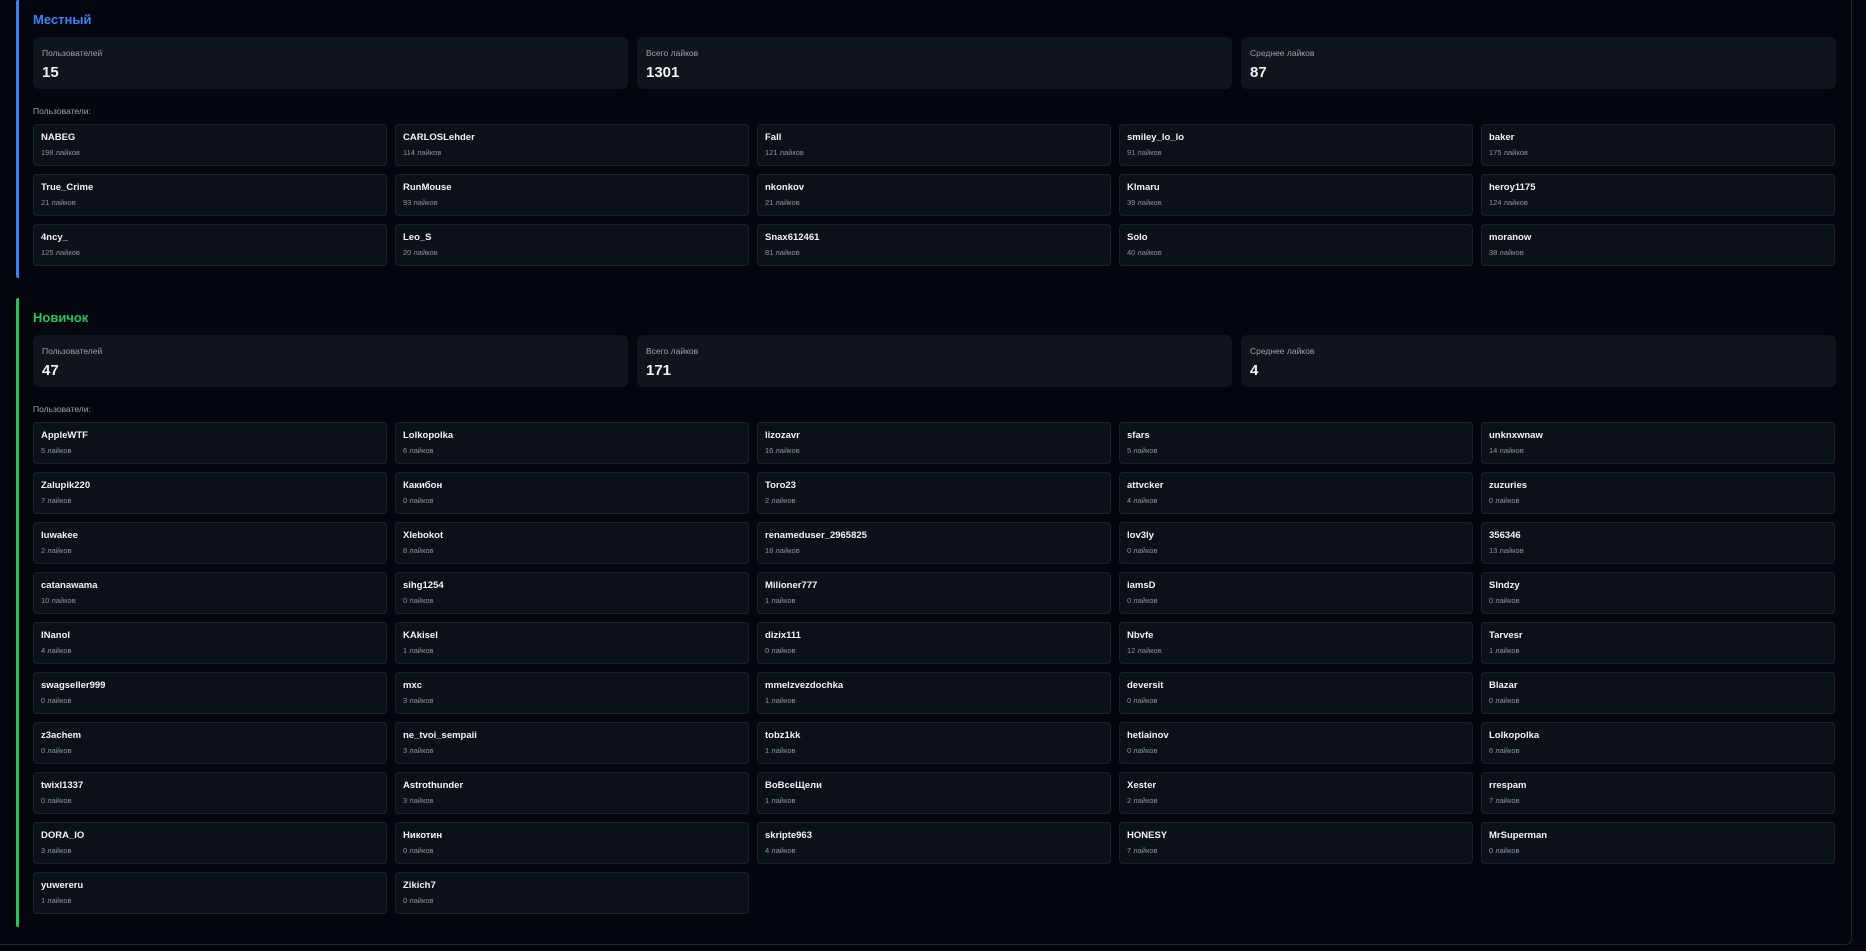 Image resolution: width=1866 pixels, height=951 pixels. I want to click on user-name: CARLOSLehder, so click(439, 137).